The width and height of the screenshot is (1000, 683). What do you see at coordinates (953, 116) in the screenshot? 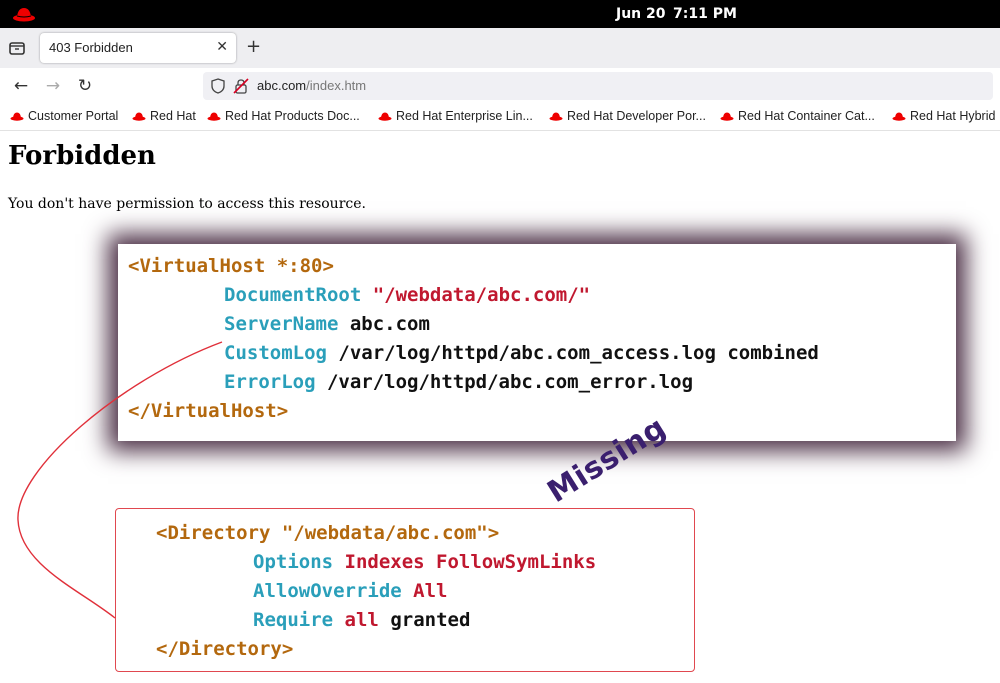
I see `bookmark-label: Red Hat Hybrid` at bounding box center [953, 116].